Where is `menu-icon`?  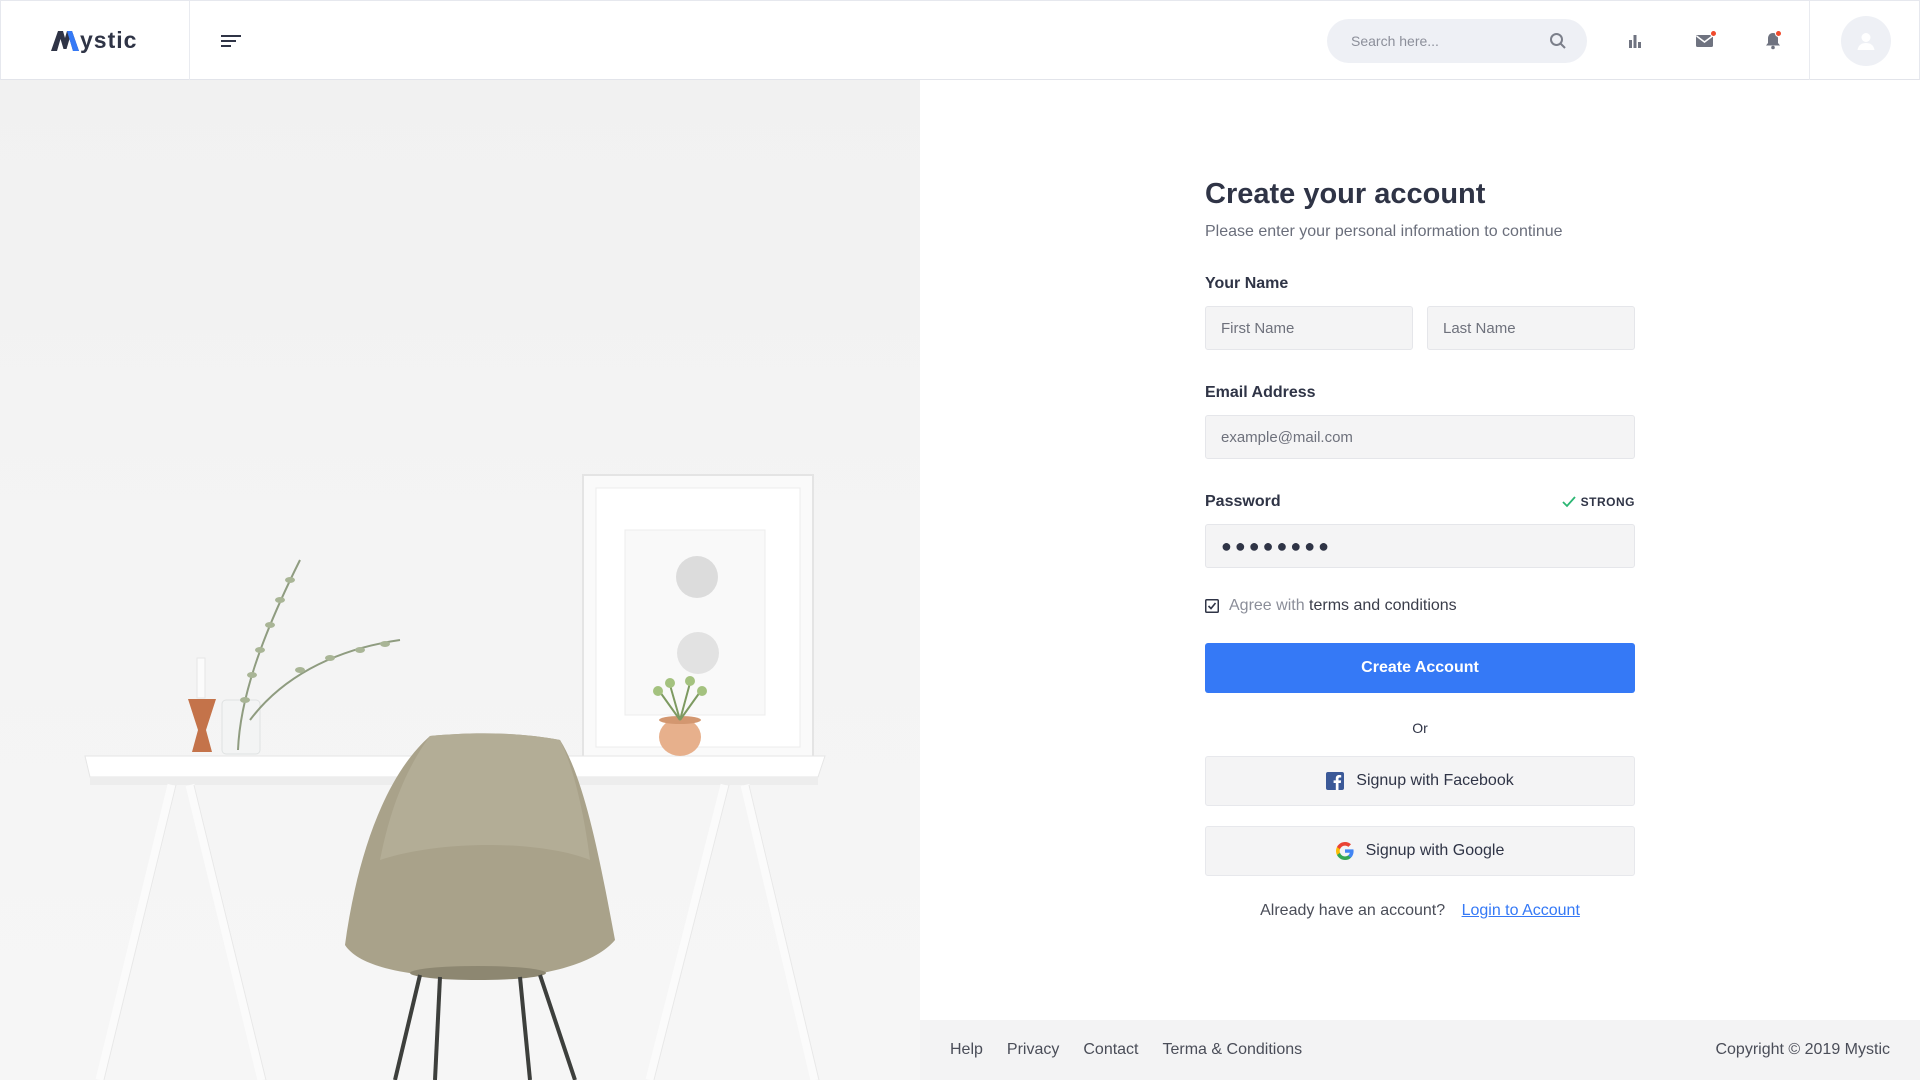 menu-icon is located at coordinates (232, 41).